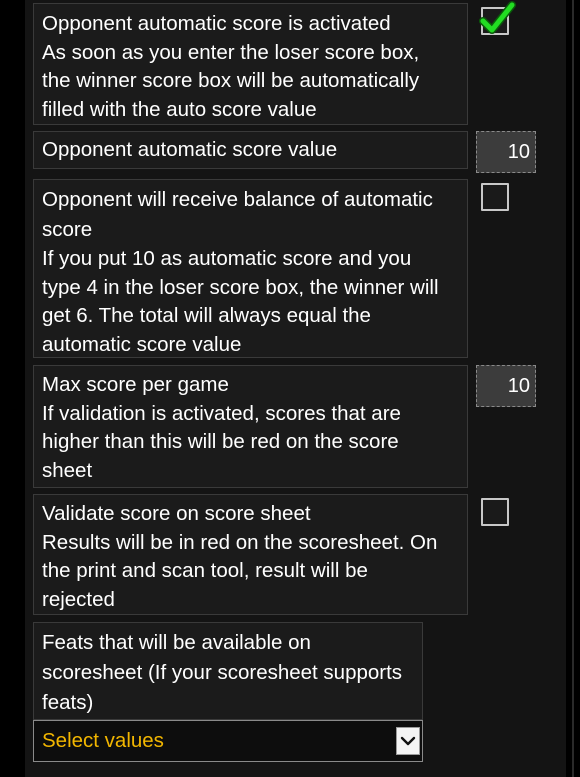 The height and width of the screenshot is (777, 580). Describe the element at coordinates (227, 258) in the screenshot. I see `setting-description-line: If you put 10 as automatic score and you` at that location.